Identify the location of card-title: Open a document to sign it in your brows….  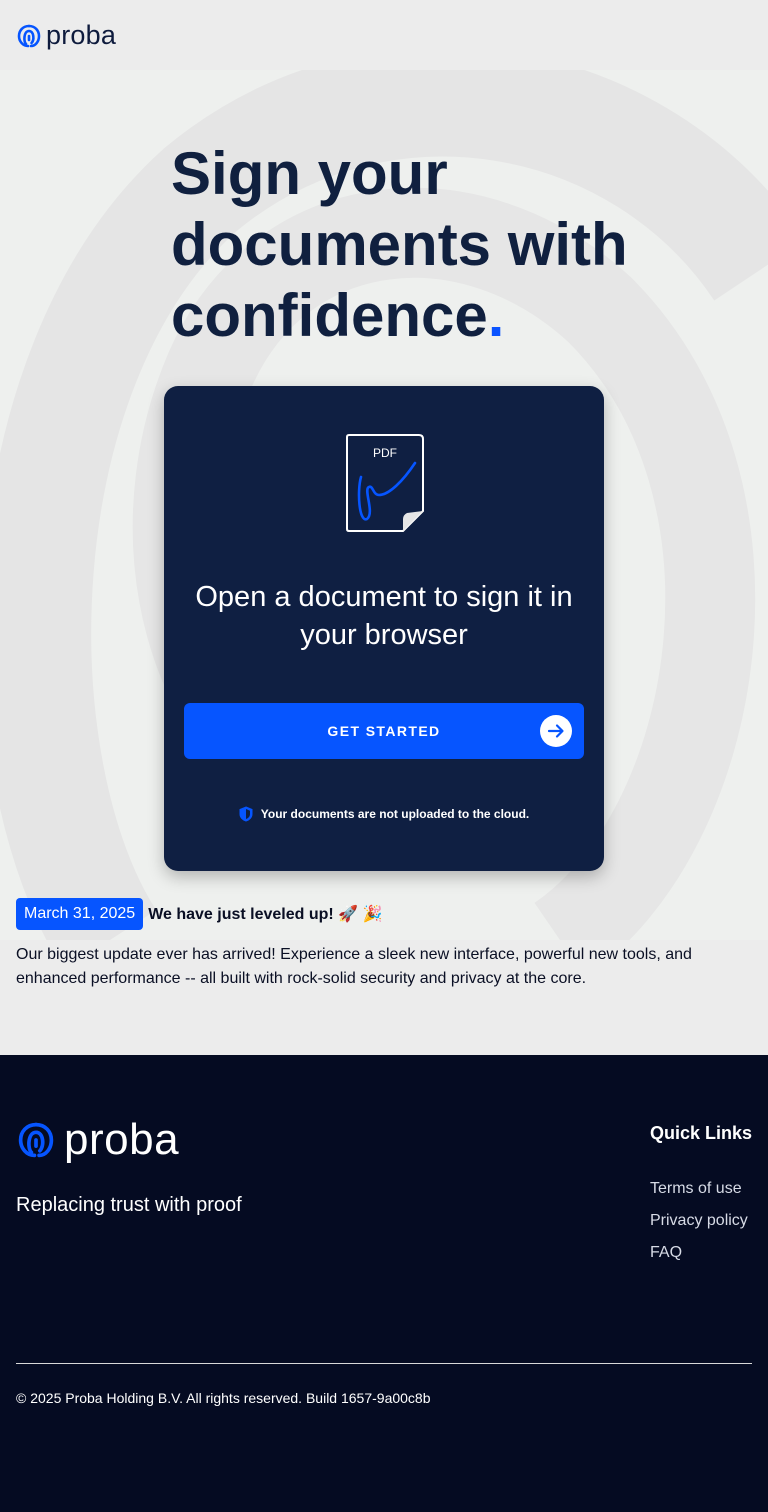
(384, 616).